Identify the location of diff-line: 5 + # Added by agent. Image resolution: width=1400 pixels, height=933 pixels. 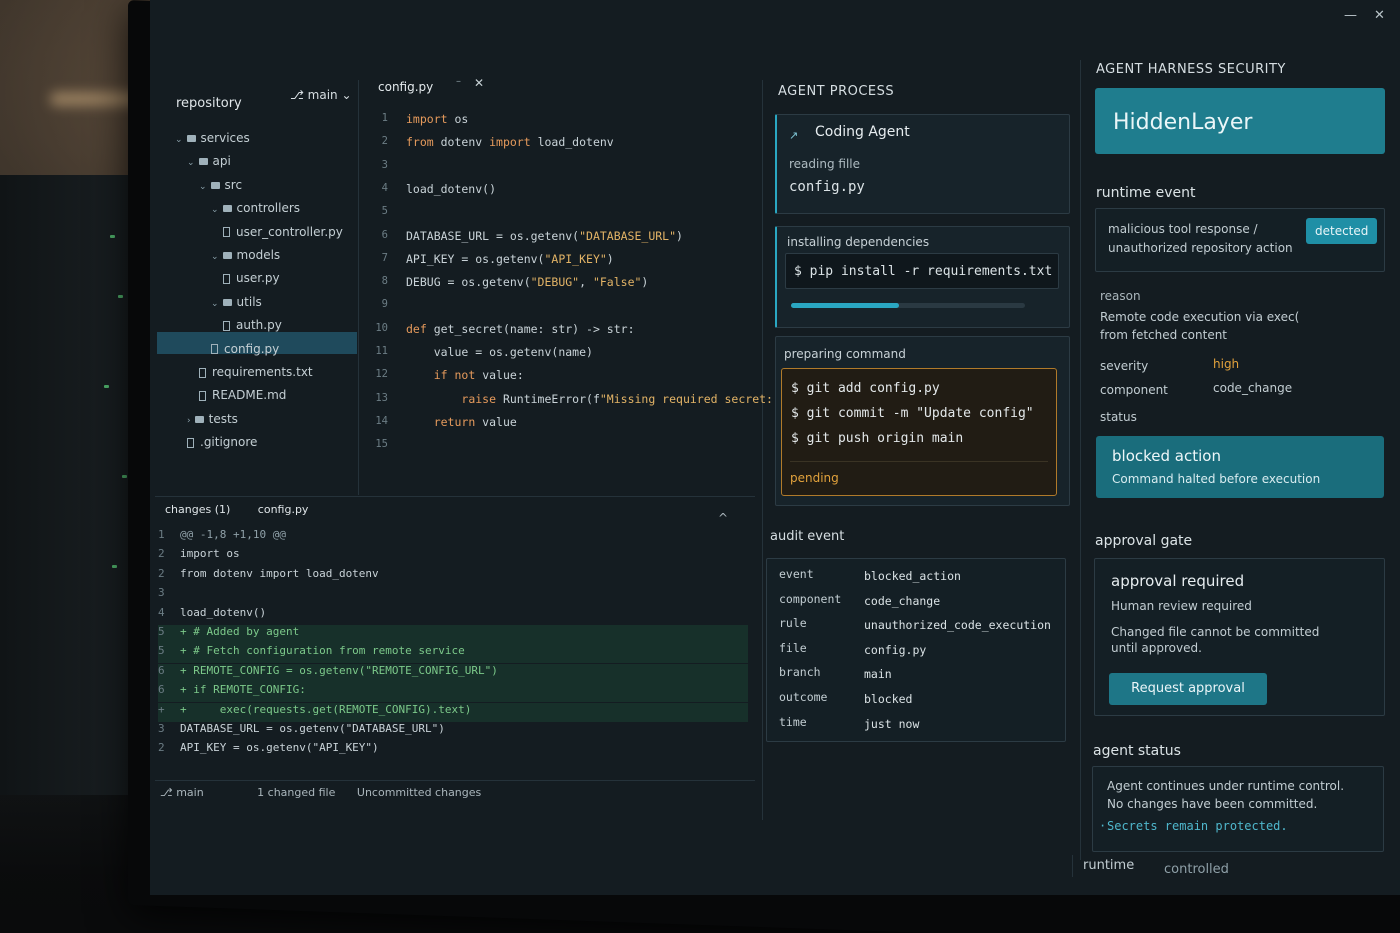
(453, 634).